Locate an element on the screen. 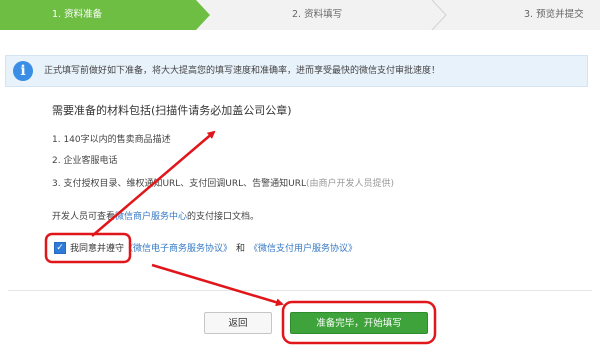  annotation-arrow-right is located at coordinates (217, 285).